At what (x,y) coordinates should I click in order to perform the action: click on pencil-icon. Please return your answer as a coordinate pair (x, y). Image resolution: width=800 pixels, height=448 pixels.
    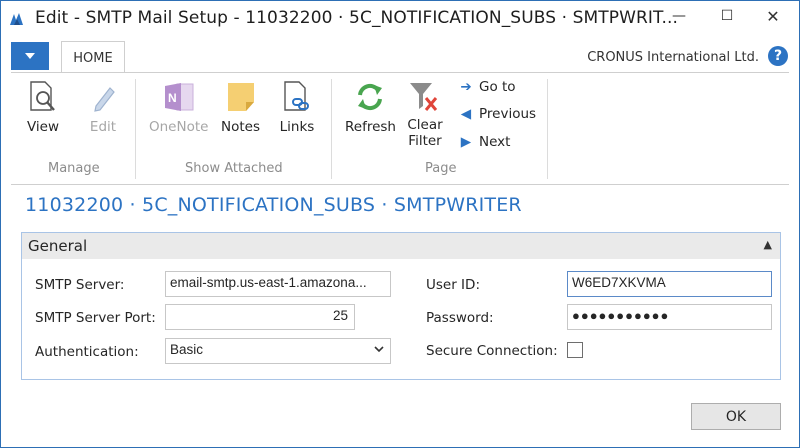
    Looking at the image, I should click on (103, 97).